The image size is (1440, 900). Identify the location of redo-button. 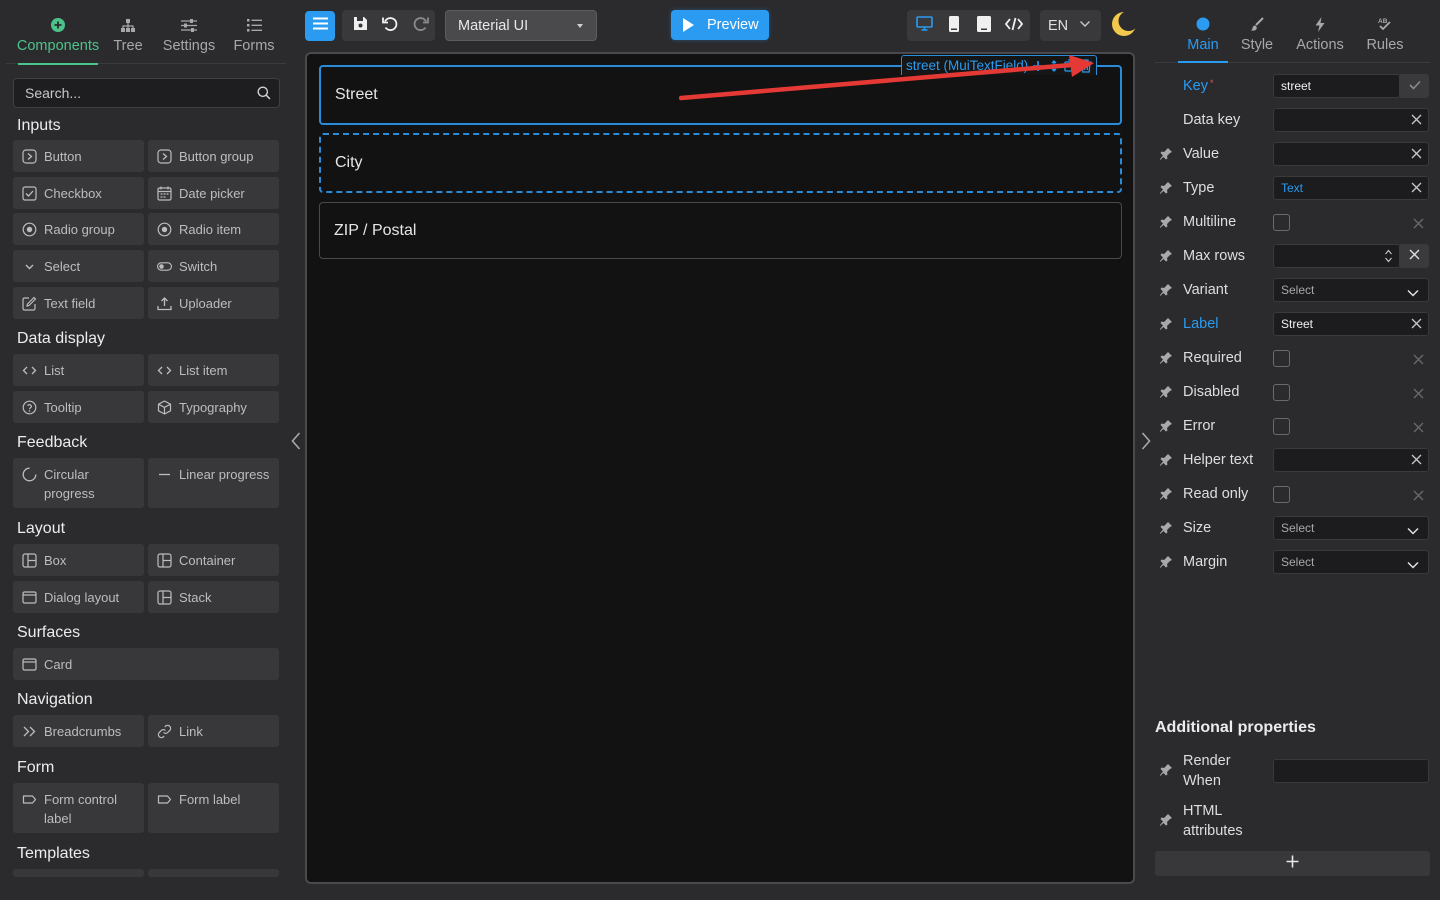
(420, 26).